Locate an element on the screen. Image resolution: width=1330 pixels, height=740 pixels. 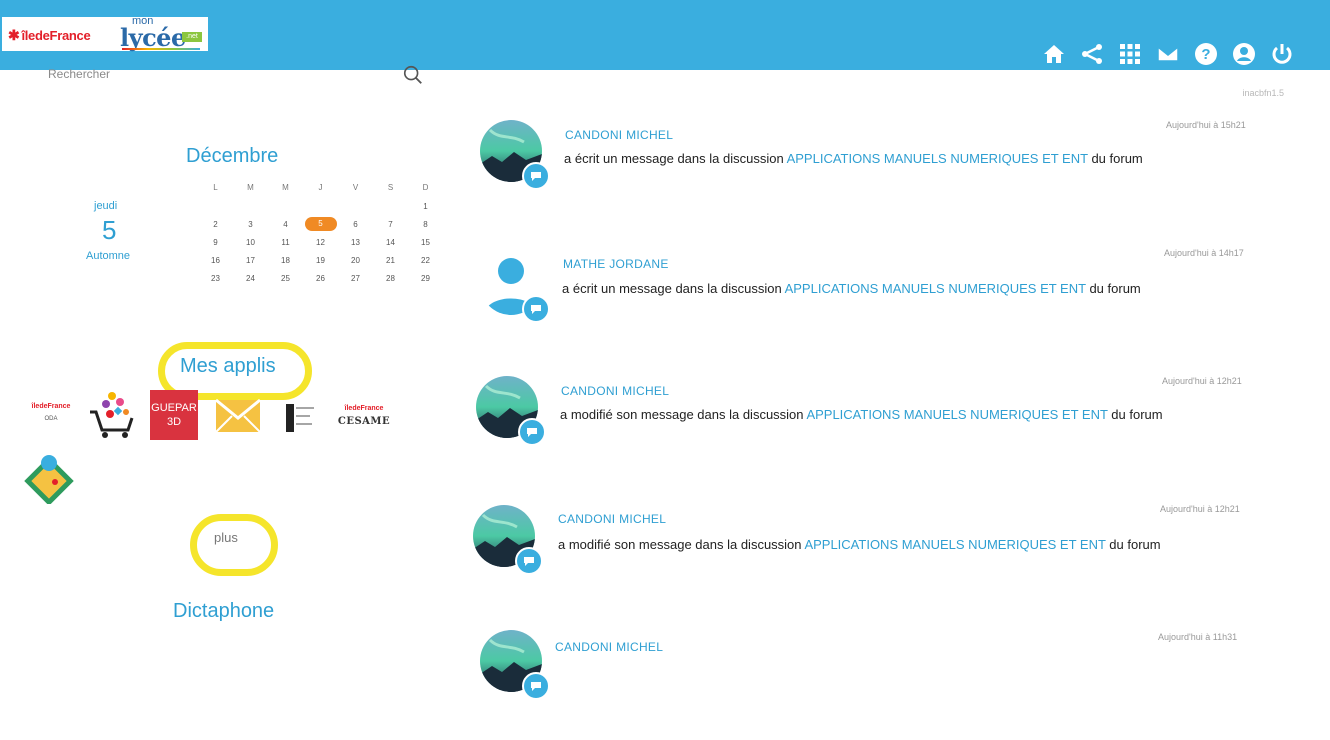
feed-author-link: MATHE JORDANE is located at coordinates (616, 264).